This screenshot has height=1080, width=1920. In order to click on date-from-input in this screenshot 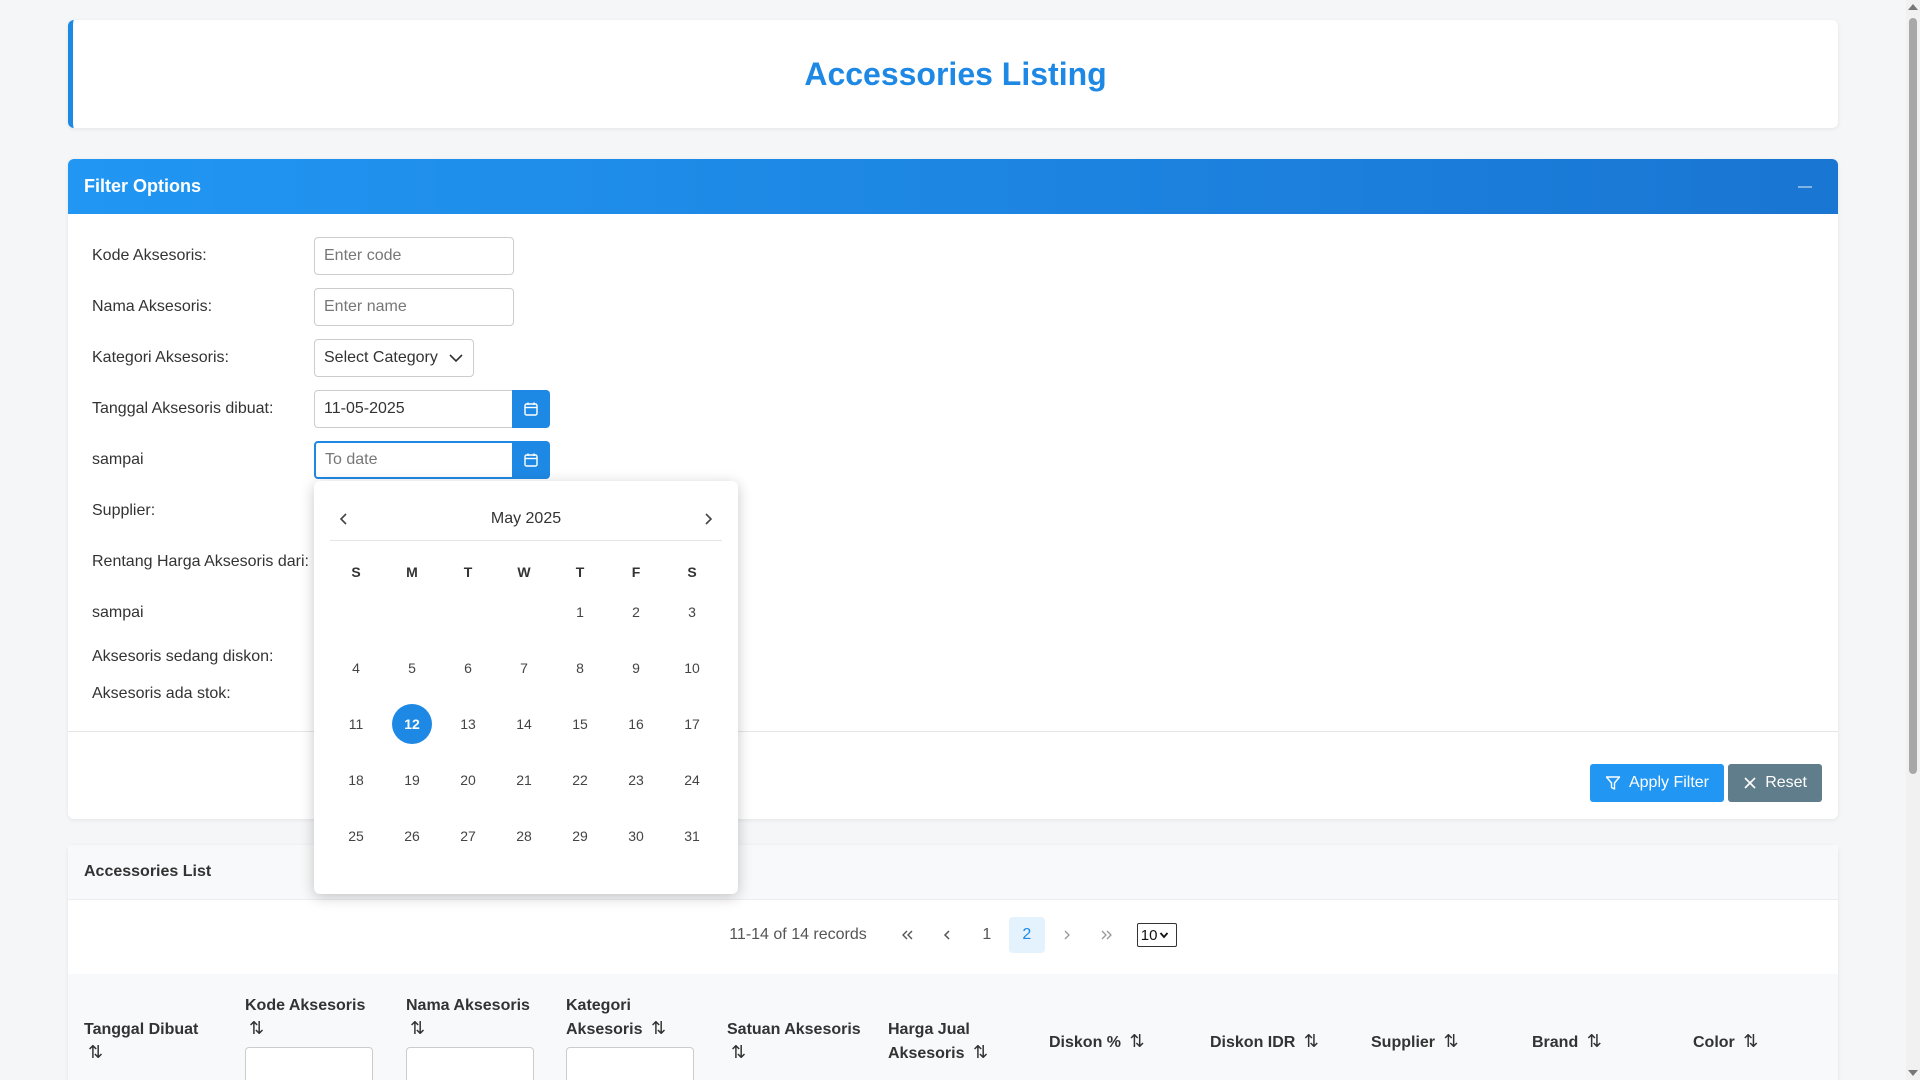, I will do `click(414, 409)`.